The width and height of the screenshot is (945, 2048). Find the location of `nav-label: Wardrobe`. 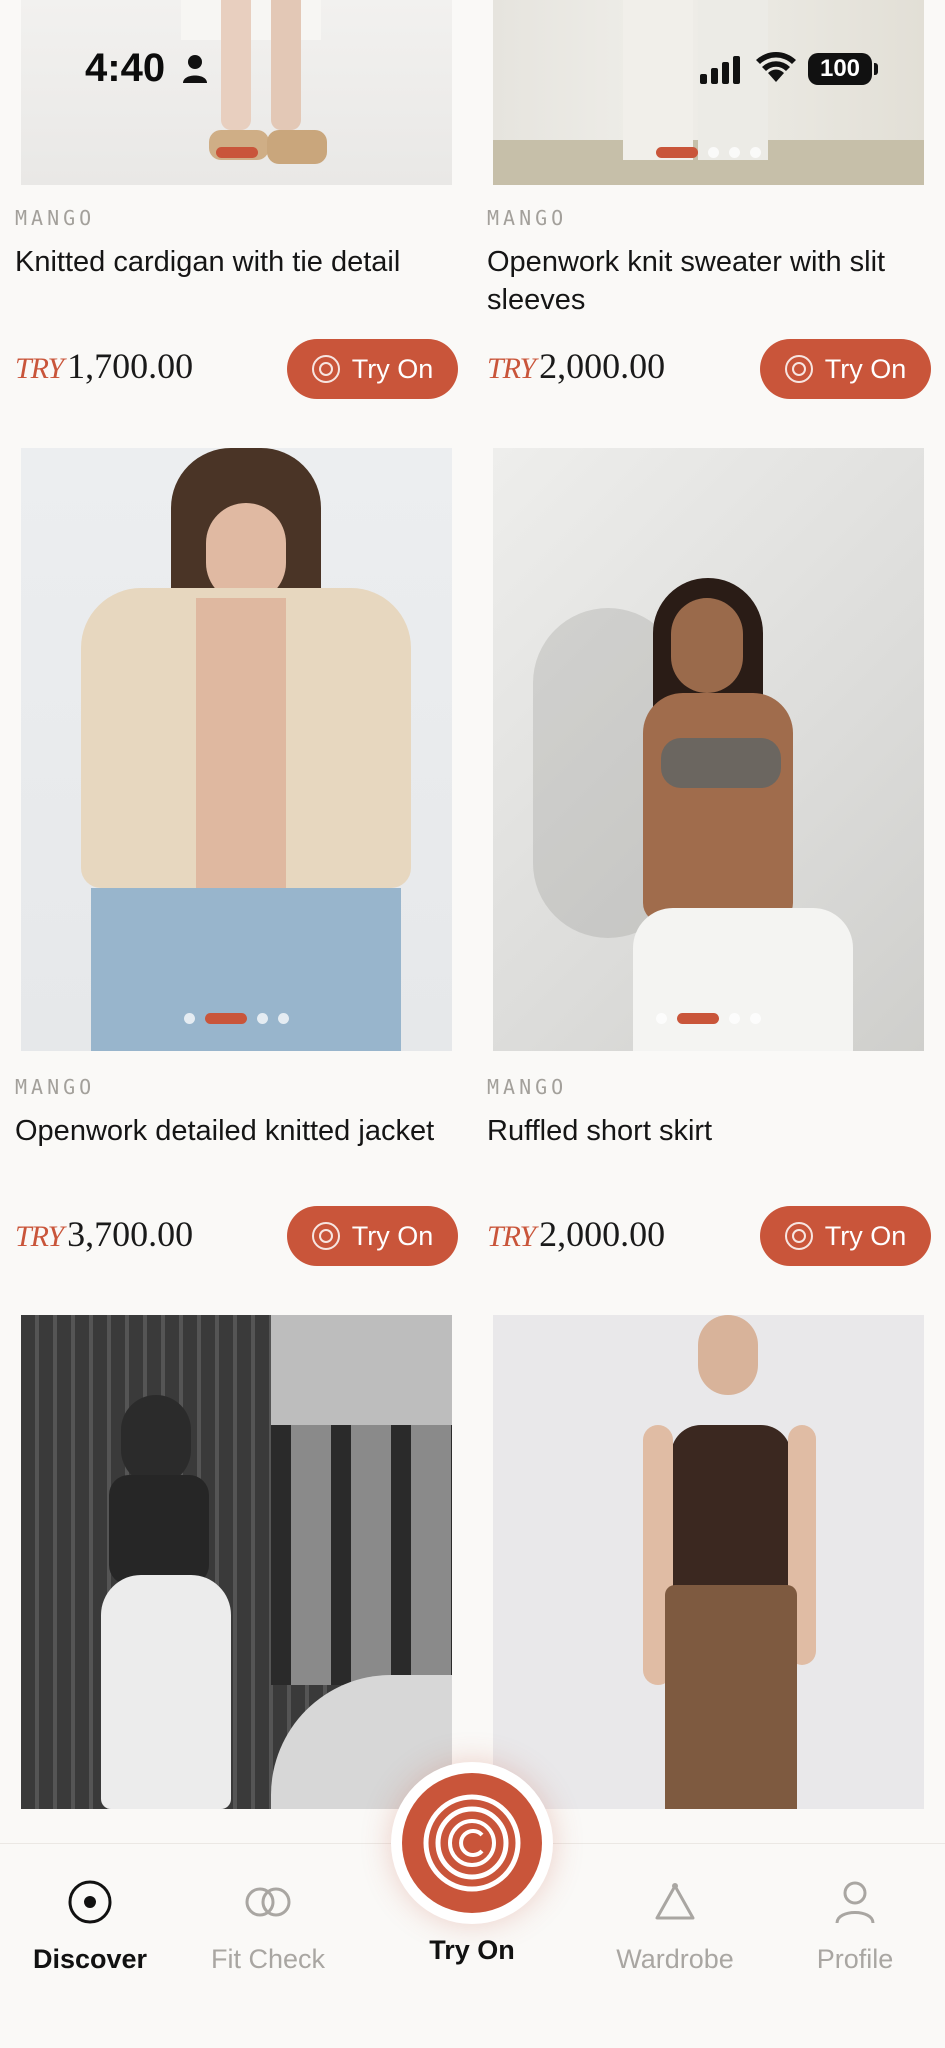

nav-label: Wardrobe is located at coordinates (675, 1959).